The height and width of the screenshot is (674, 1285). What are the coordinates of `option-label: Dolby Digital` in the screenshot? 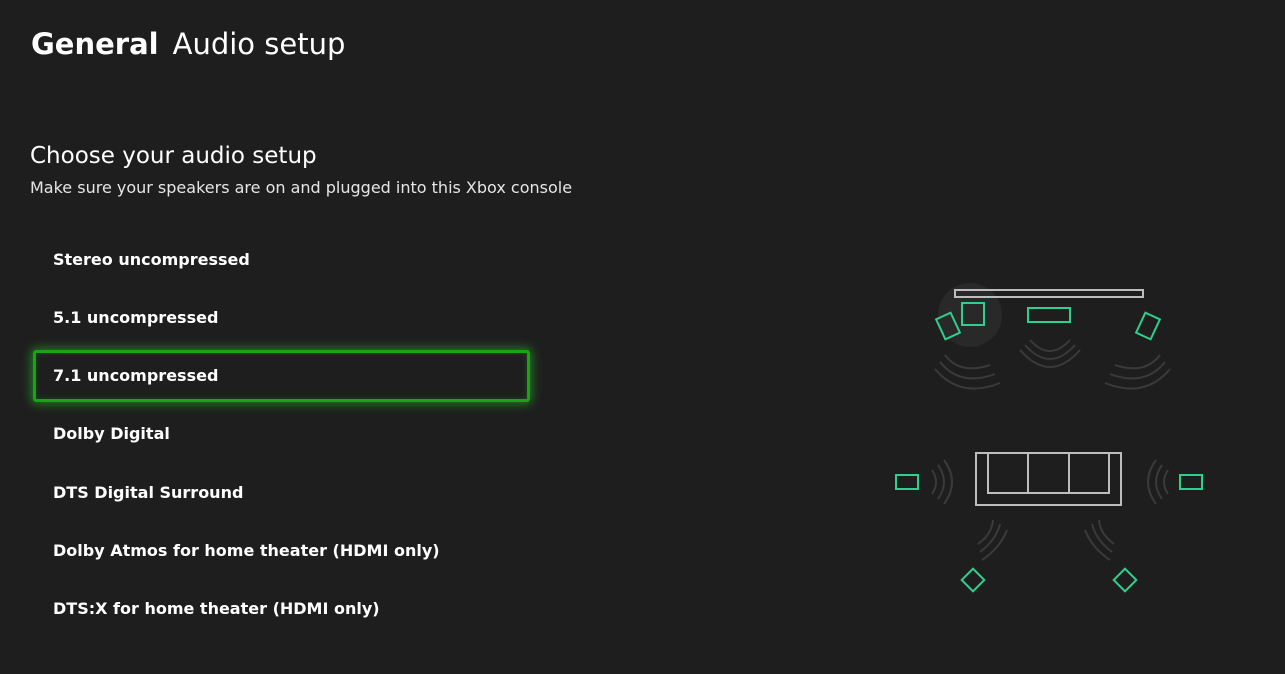 It's located at (111, 434).